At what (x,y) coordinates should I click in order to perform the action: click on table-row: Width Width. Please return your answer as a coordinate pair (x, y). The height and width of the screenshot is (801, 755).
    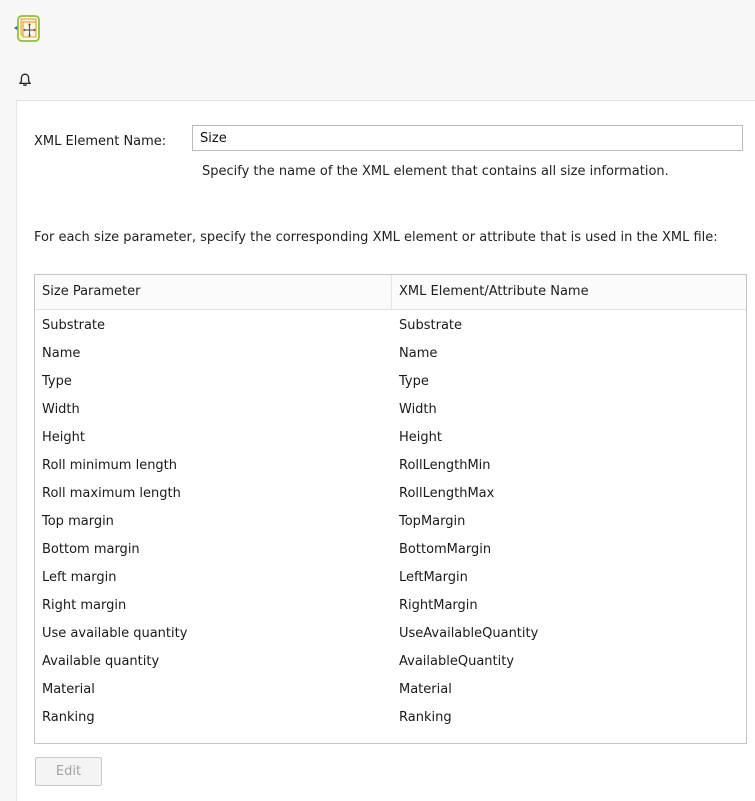
    Looking at the image, I should click on (390, 410).